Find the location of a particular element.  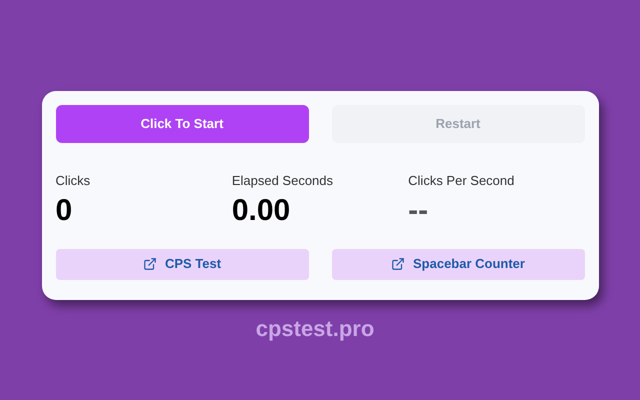

site-label: cpstest.pro is located at coordinates (315, 329).